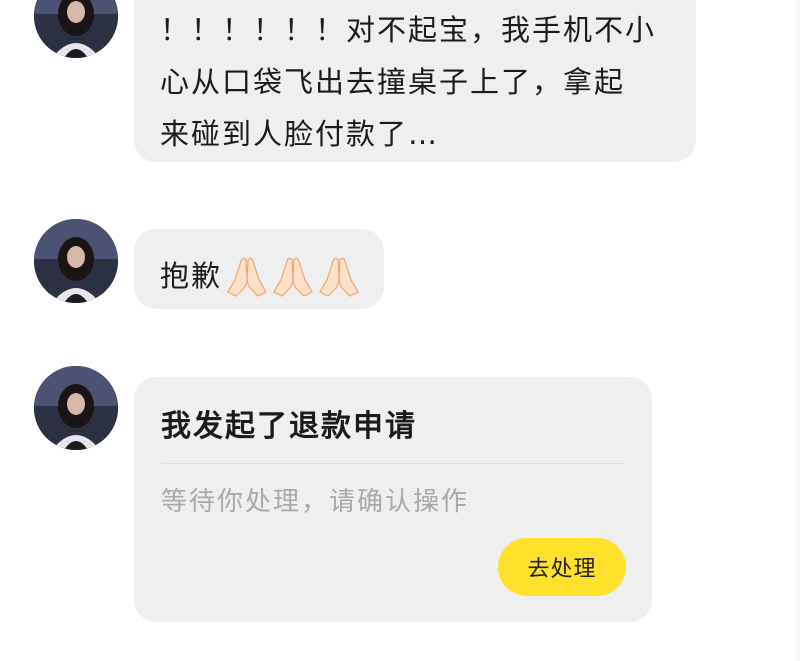  Describe the element at coordinates (289, 426) in the screenshot. I see `card-title: 我发起了退款申请` at that location.